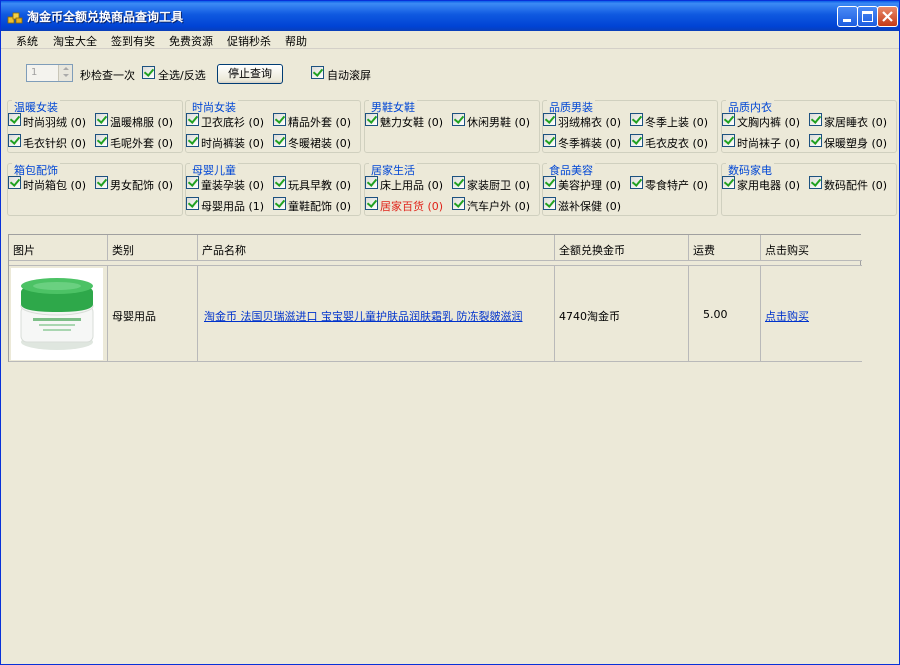 This screenshot has width=900, height=665. Describe the element at coordinates (435, 361) in the screenshot. I see `row-divider` at that location.